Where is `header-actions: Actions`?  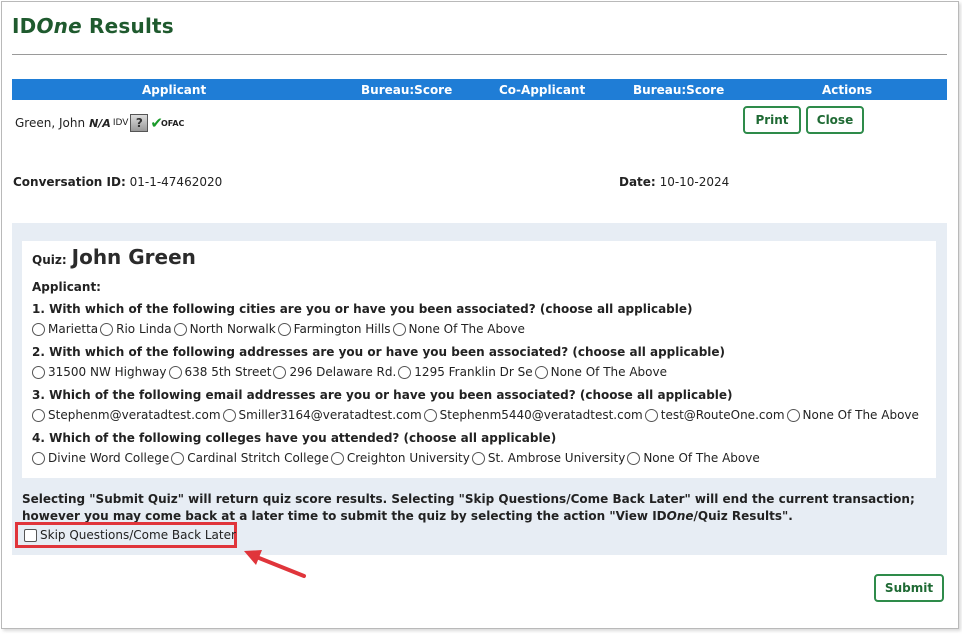 header-actions: Actions is located at coordinates (847, 90).